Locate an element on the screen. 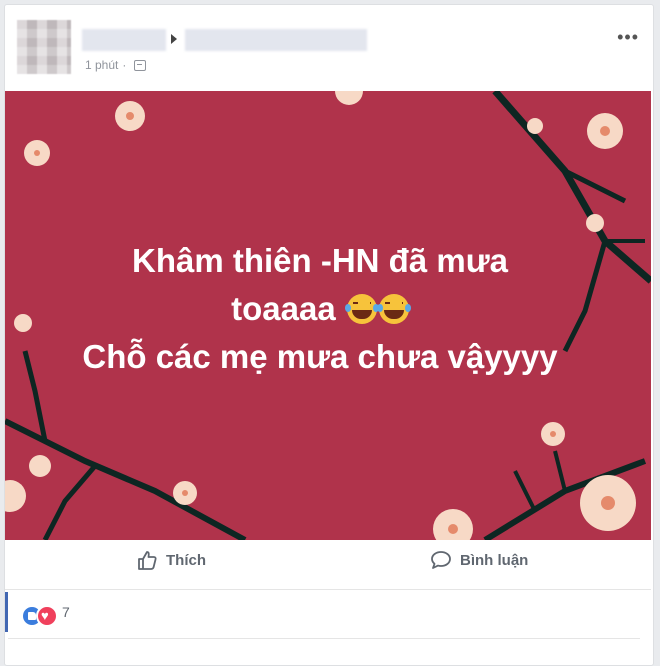 The image size is (660, 666). reaction-count: 7 is located at coordinates (66, 612).